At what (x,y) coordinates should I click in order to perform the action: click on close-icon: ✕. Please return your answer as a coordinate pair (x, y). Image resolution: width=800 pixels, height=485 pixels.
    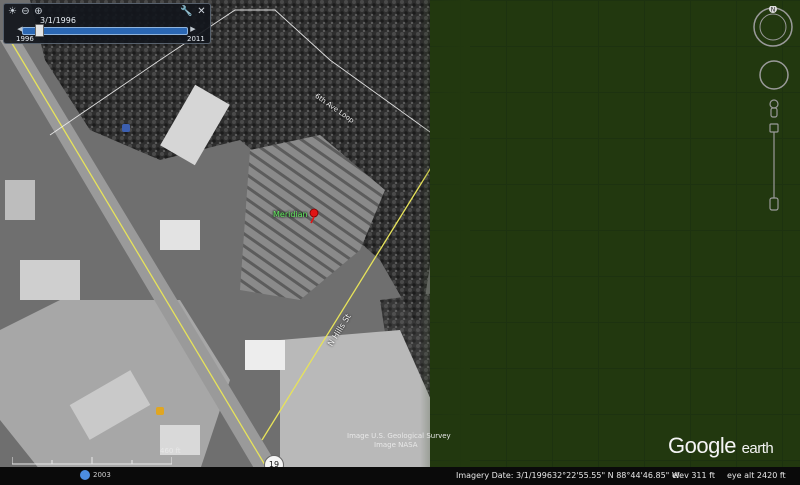
    Looking at the image, I should click on (201, 11).